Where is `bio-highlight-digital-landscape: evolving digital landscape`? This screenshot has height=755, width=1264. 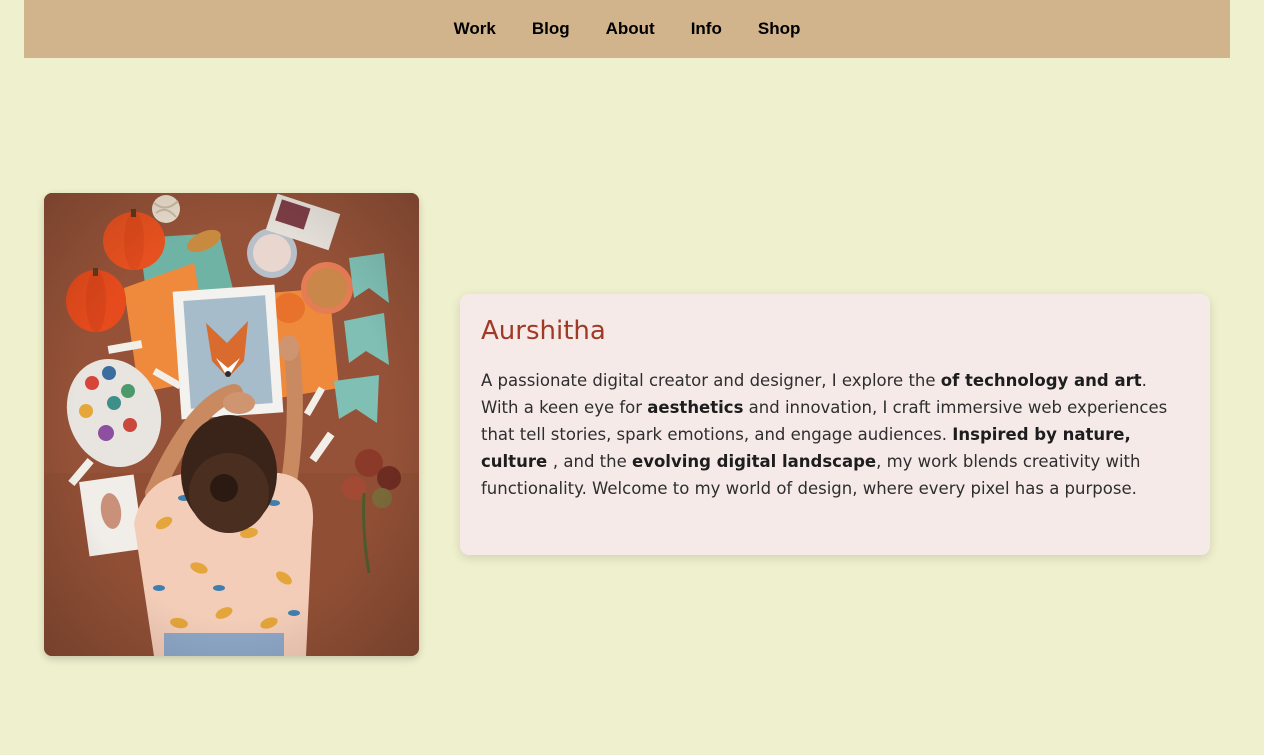
bio-highlight-digital-landscape: evolving digital landscape is located at coordinates (754, 462).